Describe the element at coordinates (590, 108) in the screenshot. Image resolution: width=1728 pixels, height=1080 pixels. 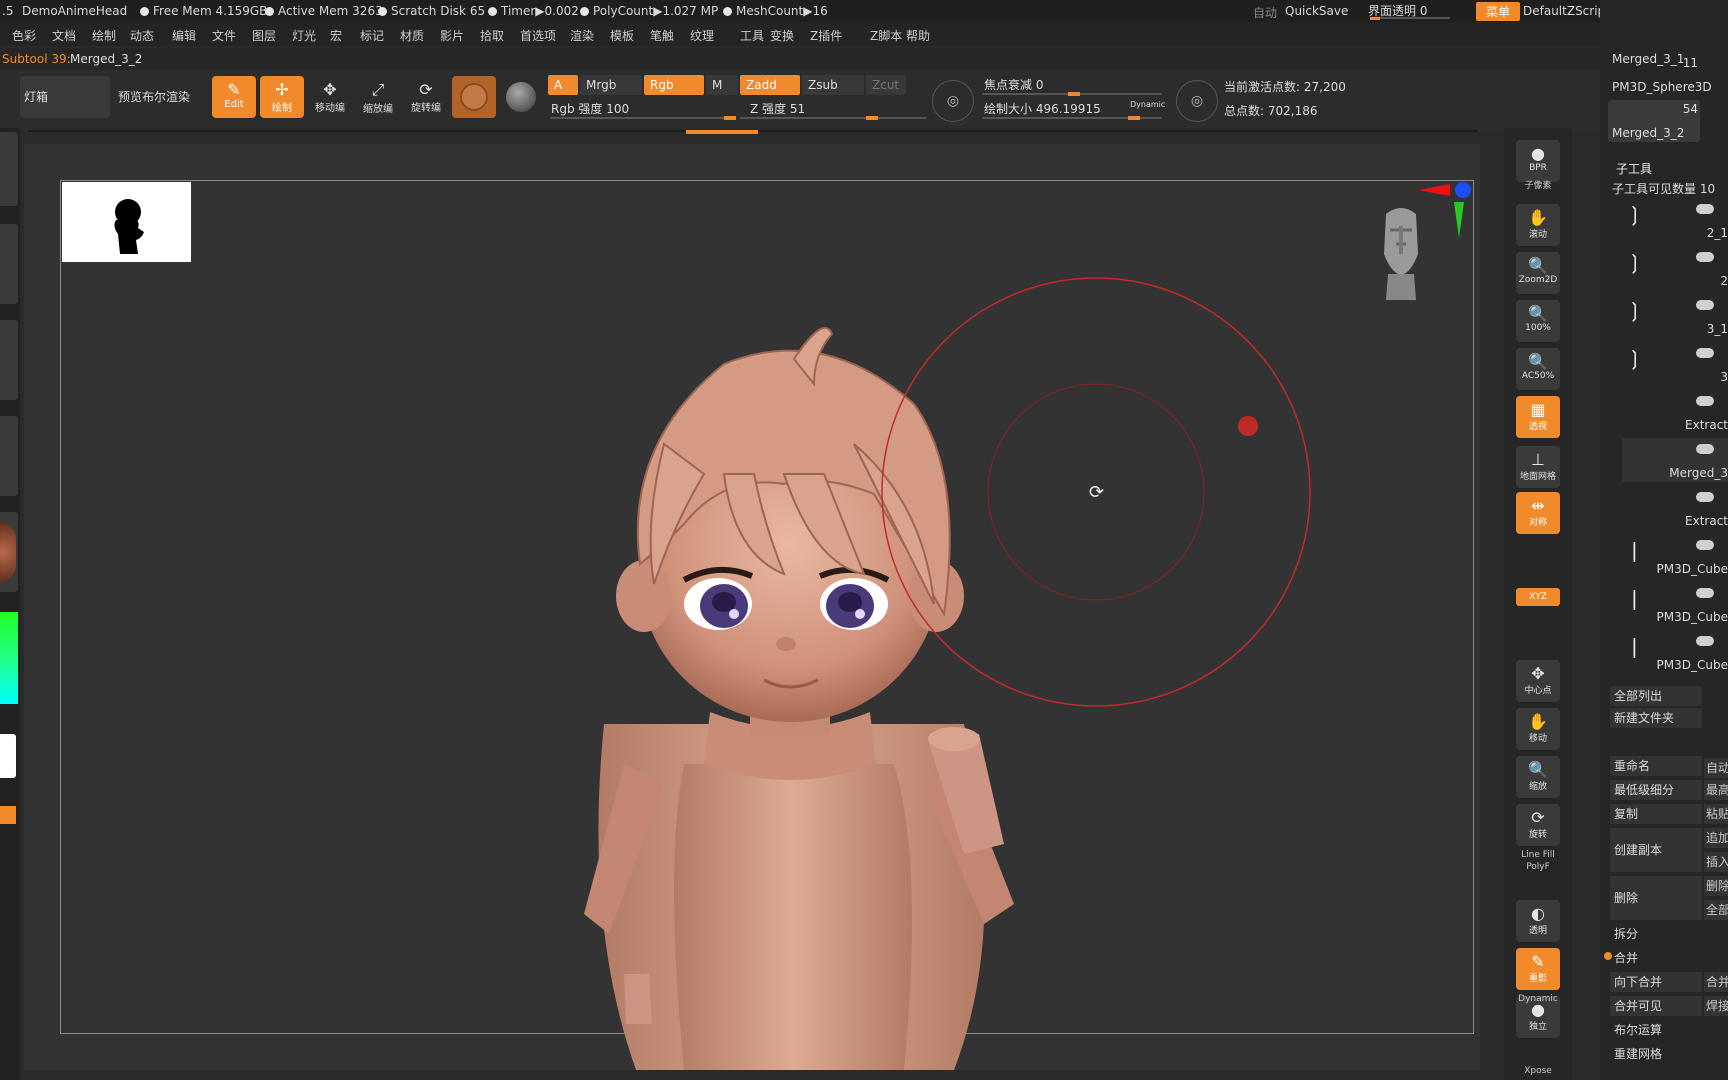
I see `rgb-intensity-label: Rgb 强度 100` at that location.